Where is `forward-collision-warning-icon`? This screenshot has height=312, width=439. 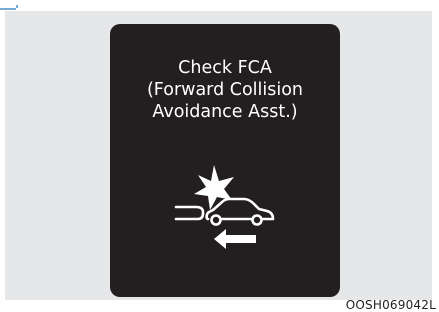
forward-collision-warning-icon is located at coordinates (225, 205).